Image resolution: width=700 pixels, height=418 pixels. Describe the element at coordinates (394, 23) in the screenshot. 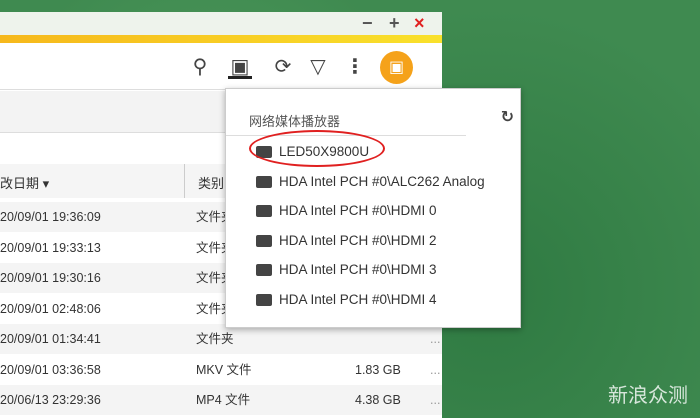

I see `maximize-button: +` at that location.